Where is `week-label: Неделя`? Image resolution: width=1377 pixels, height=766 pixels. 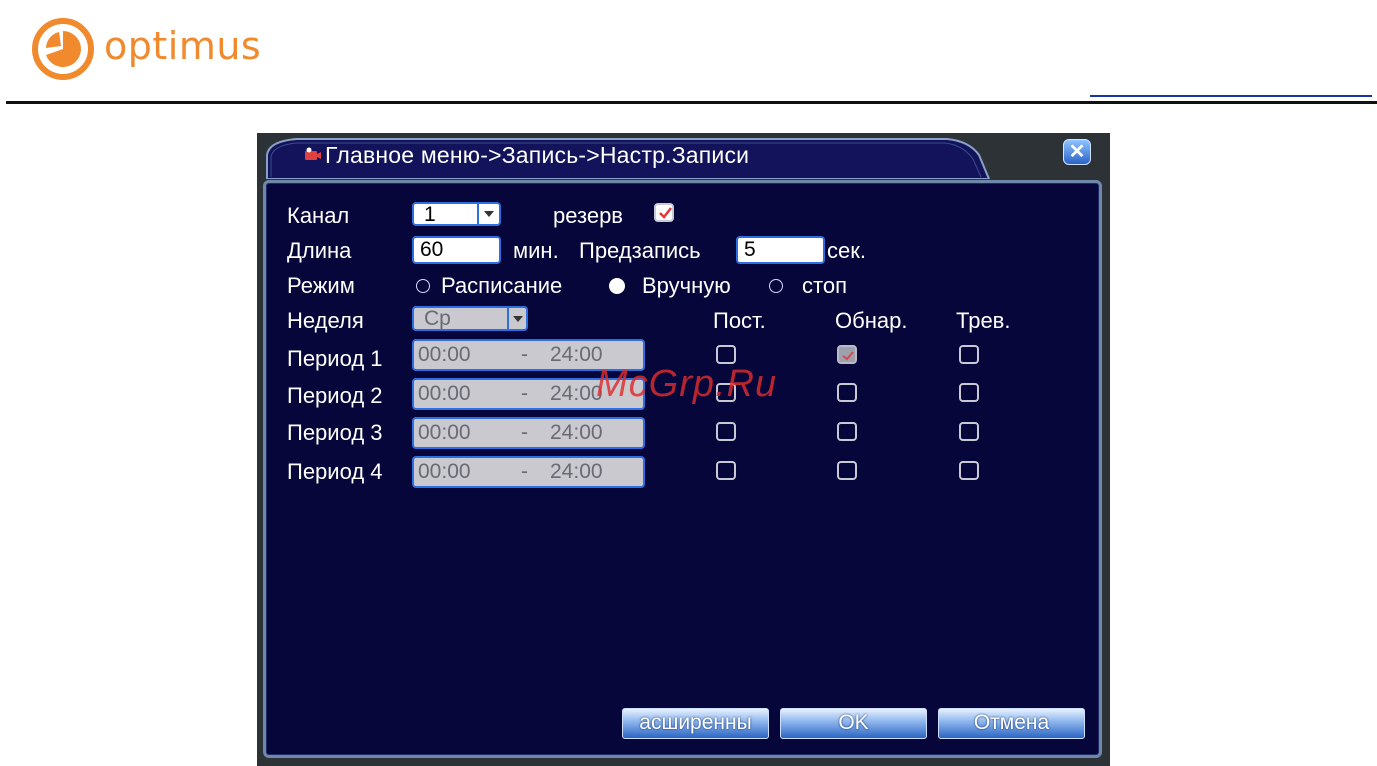 week-label: Неделя is located at coordinates (325, 320).